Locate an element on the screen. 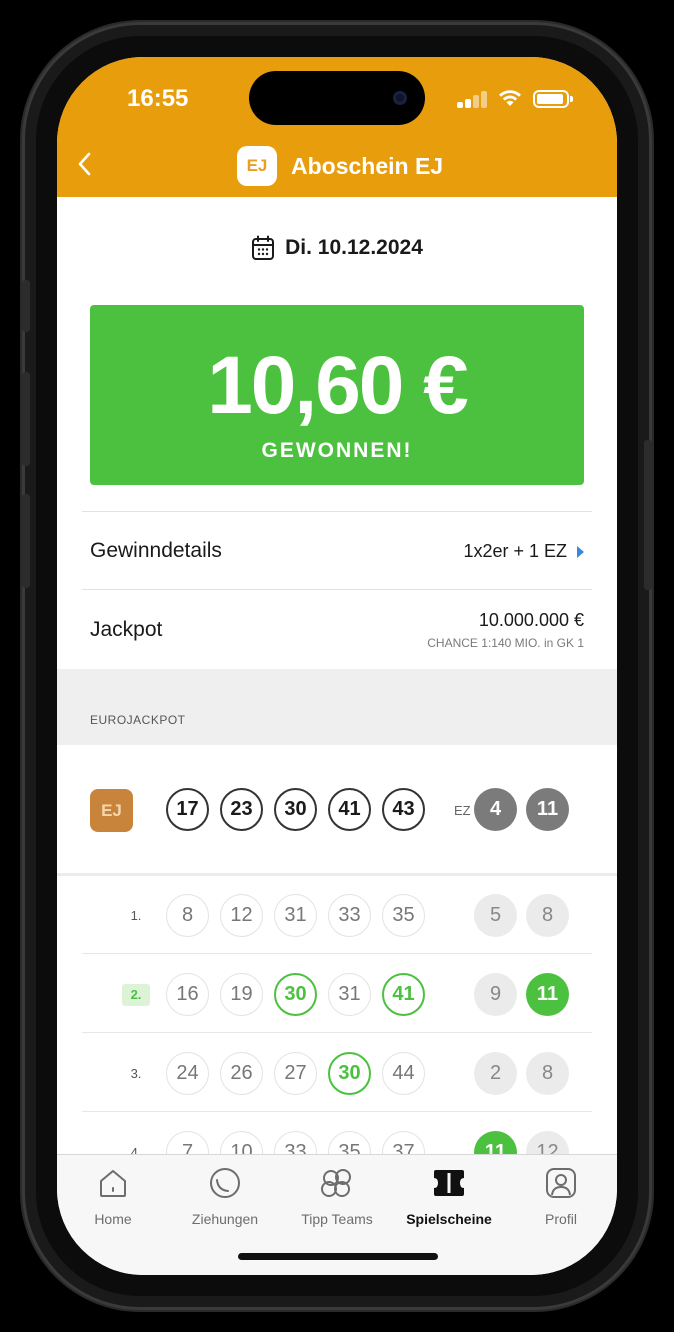 The image size is (674, 1332). drawn-euro-number: 4 is located at coordinates (495, 809).